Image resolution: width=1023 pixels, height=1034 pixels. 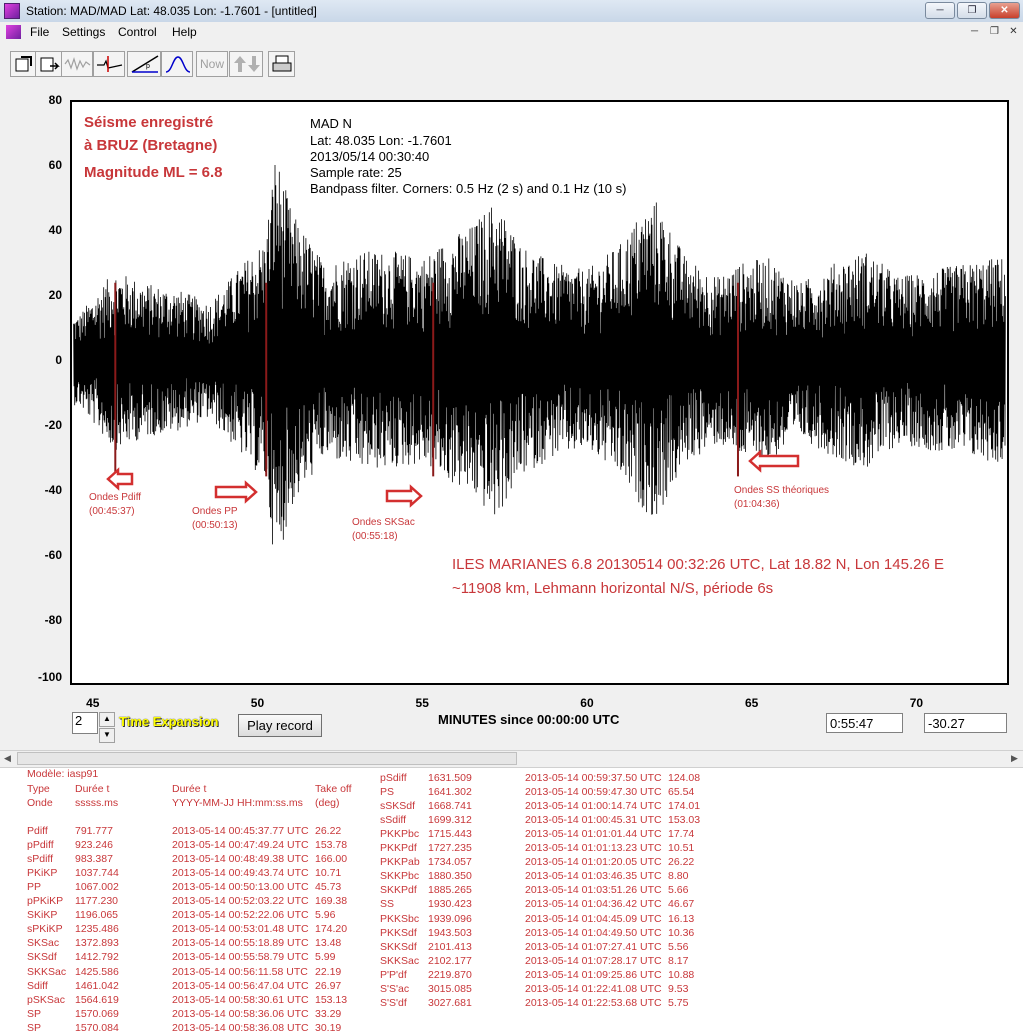 I want to click on arrival-datetime: 2013-05-14 01:22:53.68 UTC, so click(x=593, y=1002).